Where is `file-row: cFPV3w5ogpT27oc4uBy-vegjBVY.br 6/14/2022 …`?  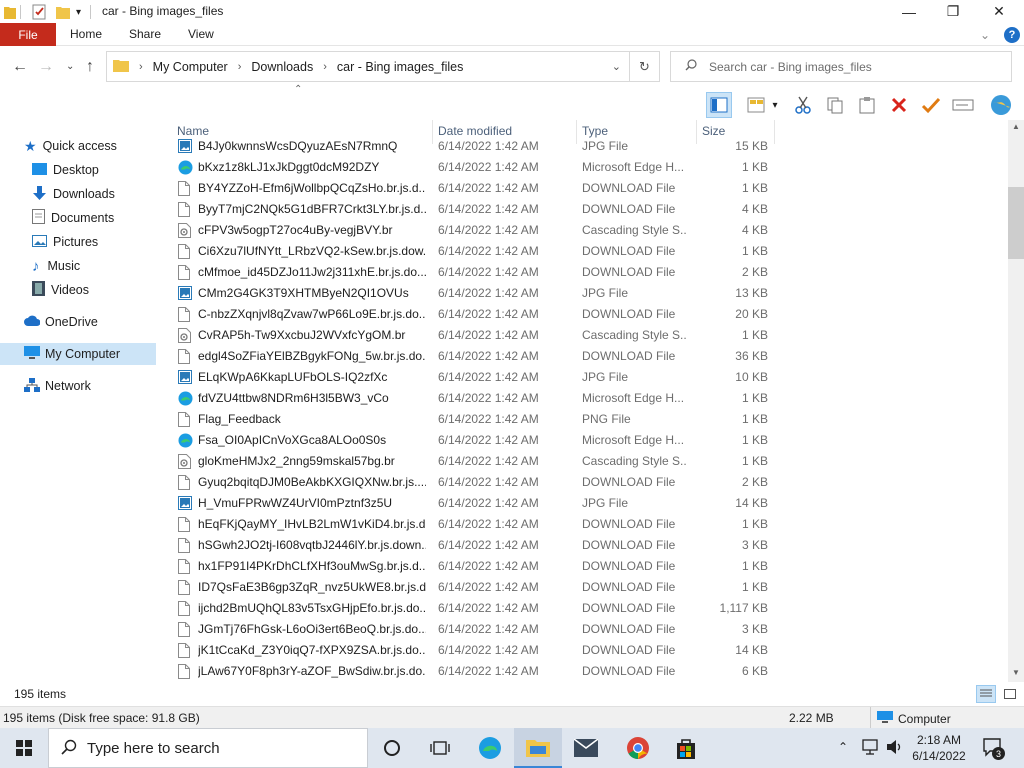 file-row: cFPV3w5ogpT27oc4uBy-vegjBVY.br 6/14/2022 … is located at coordinates (474, 230).